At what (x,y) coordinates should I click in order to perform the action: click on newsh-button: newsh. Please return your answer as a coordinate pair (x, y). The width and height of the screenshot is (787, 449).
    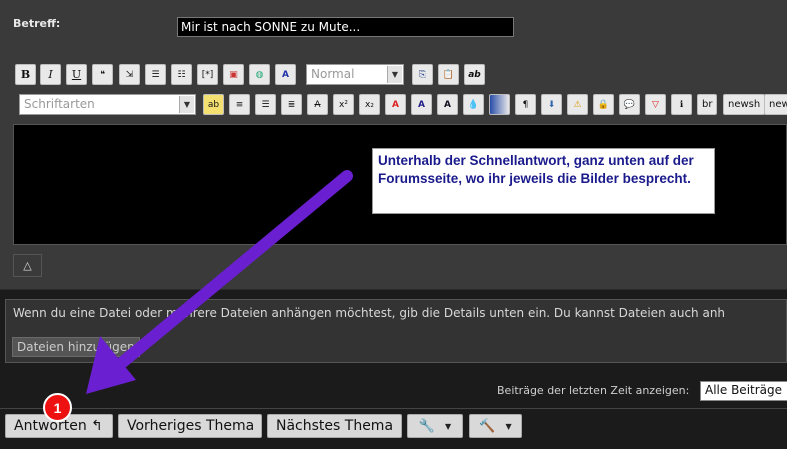
    Looking at the image, I should click on (744, 104).